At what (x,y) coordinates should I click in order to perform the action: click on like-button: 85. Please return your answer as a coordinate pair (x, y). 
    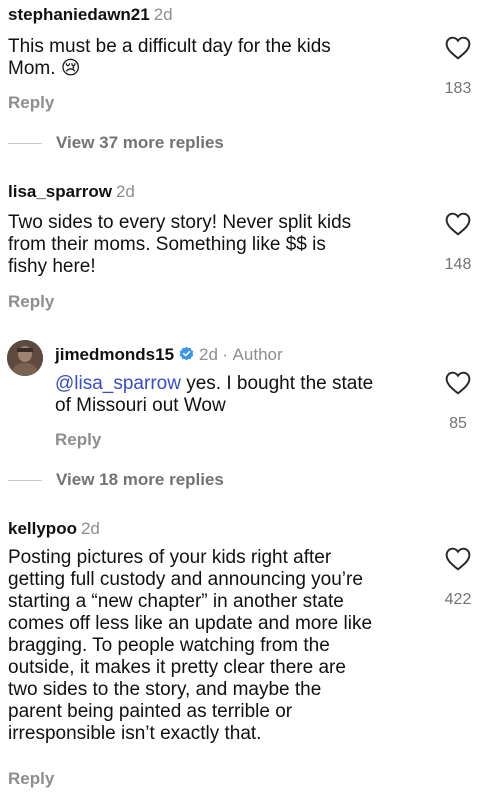
    Looking at the image, I should click on (458, 402).